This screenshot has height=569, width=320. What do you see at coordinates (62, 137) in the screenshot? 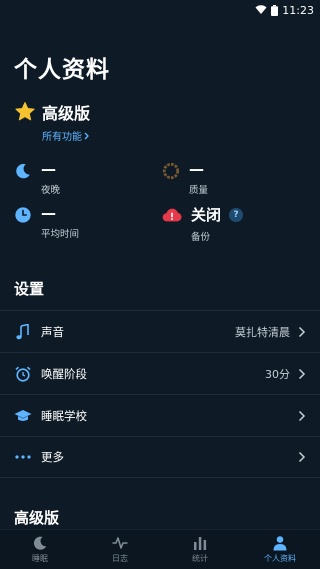
I see `all-features-label: 所有功能` at bounding box center [62, 137].